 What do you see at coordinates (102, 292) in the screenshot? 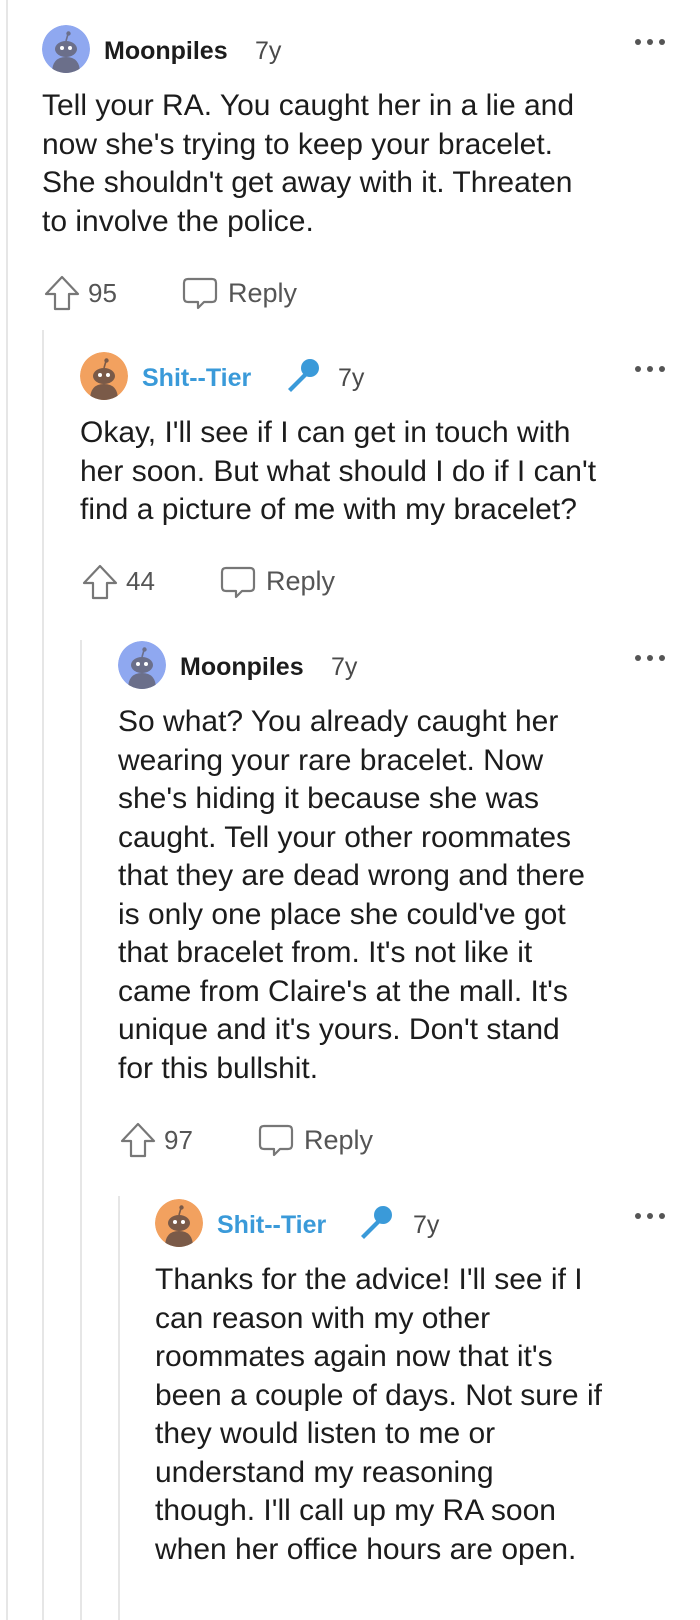
I see `vote-count: 95` at bounding box center [102, 292].